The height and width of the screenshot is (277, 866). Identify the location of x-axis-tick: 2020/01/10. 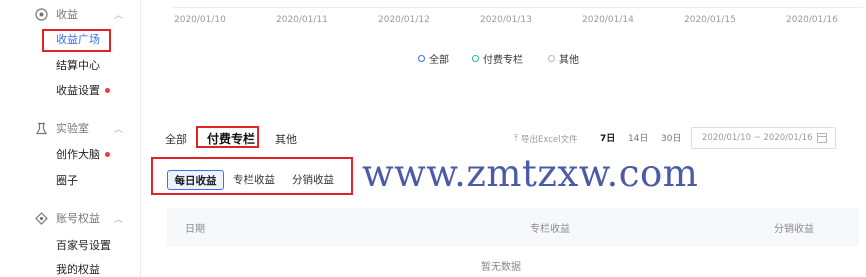
(200, 20).